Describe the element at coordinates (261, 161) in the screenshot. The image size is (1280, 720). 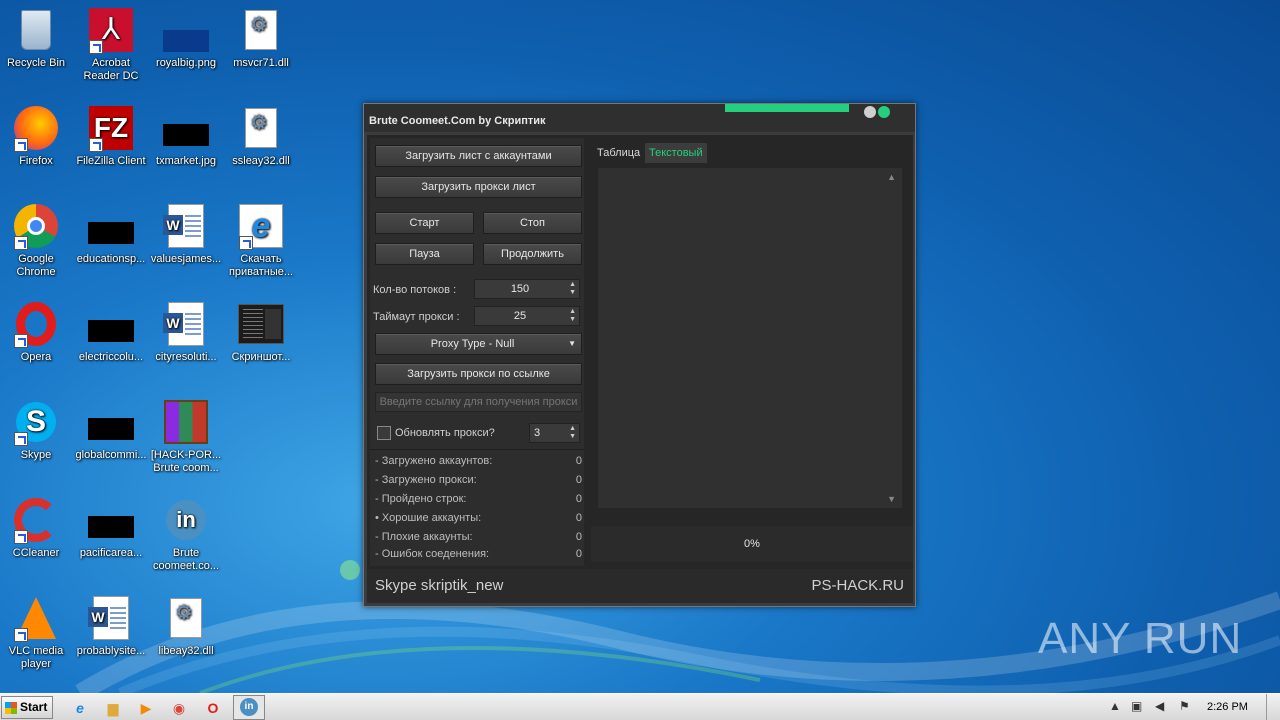
I see `desktop-icon-label: ssleay32.dll` at that location.